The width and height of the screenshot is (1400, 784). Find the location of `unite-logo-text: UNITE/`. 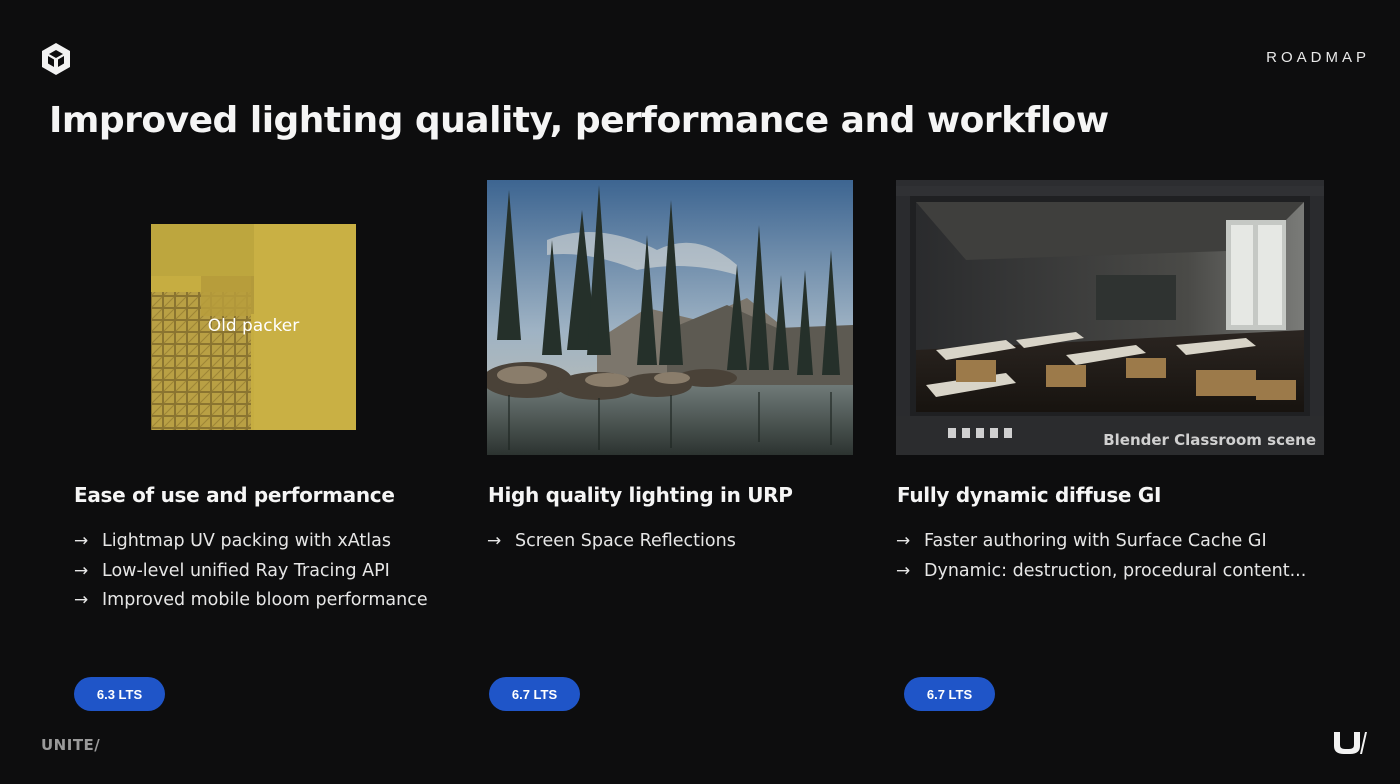

unite-logo-text: UNITE/ is located at coordinates (70, 744).